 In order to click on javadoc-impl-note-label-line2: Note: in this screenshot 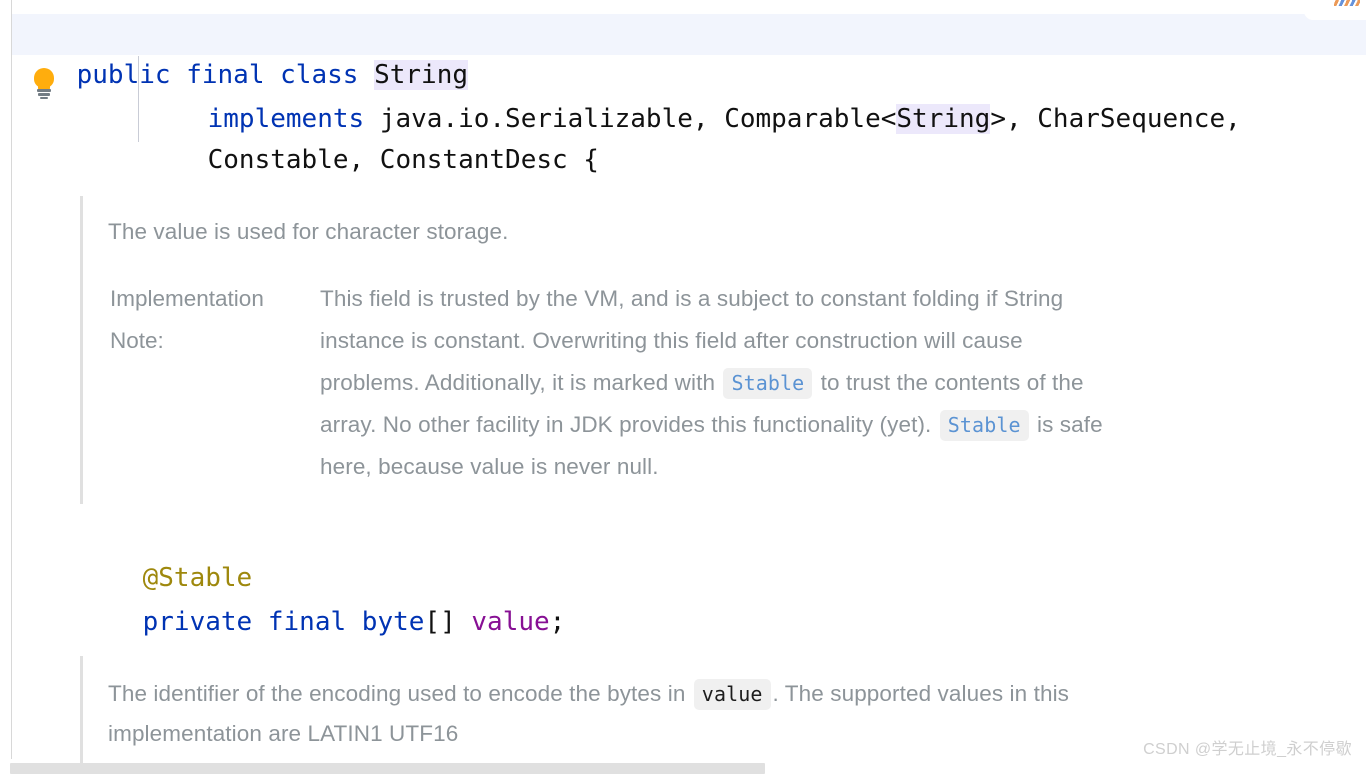, I will do `click(137, 340)`.